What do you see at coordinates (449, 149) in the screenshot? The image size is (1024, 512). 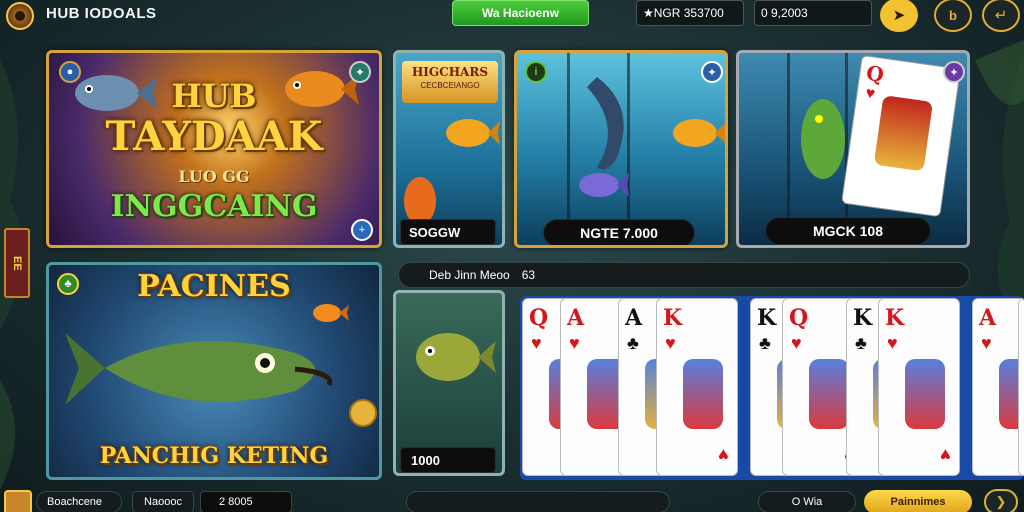 I see `game-tile-2: HIGCHARS CECBCEIANGO SOGGW` at bounding box center [449, 149].